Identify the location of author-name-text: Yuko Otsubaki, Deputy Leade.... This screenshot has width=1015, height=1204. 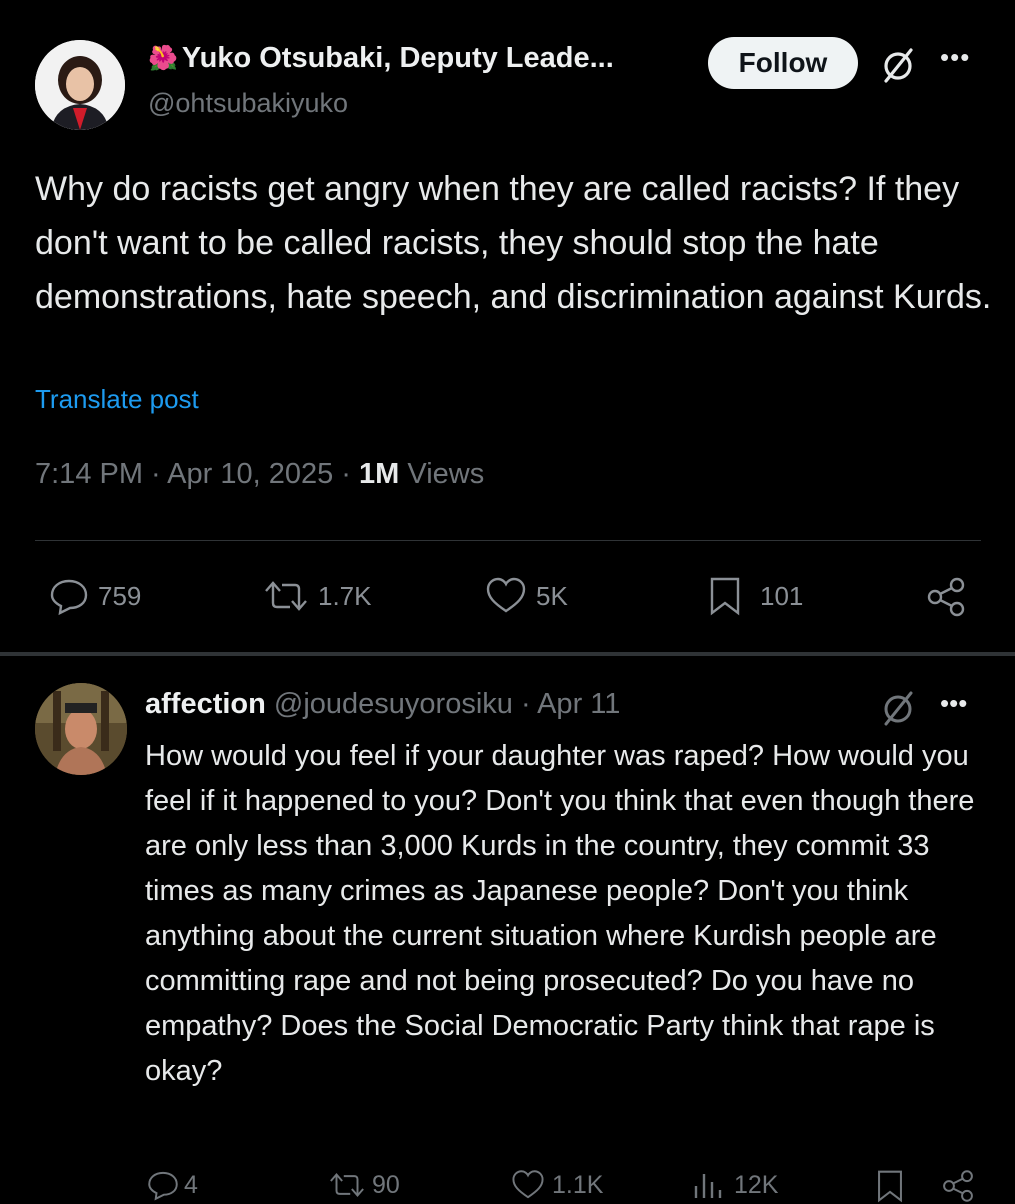
(397, 58).